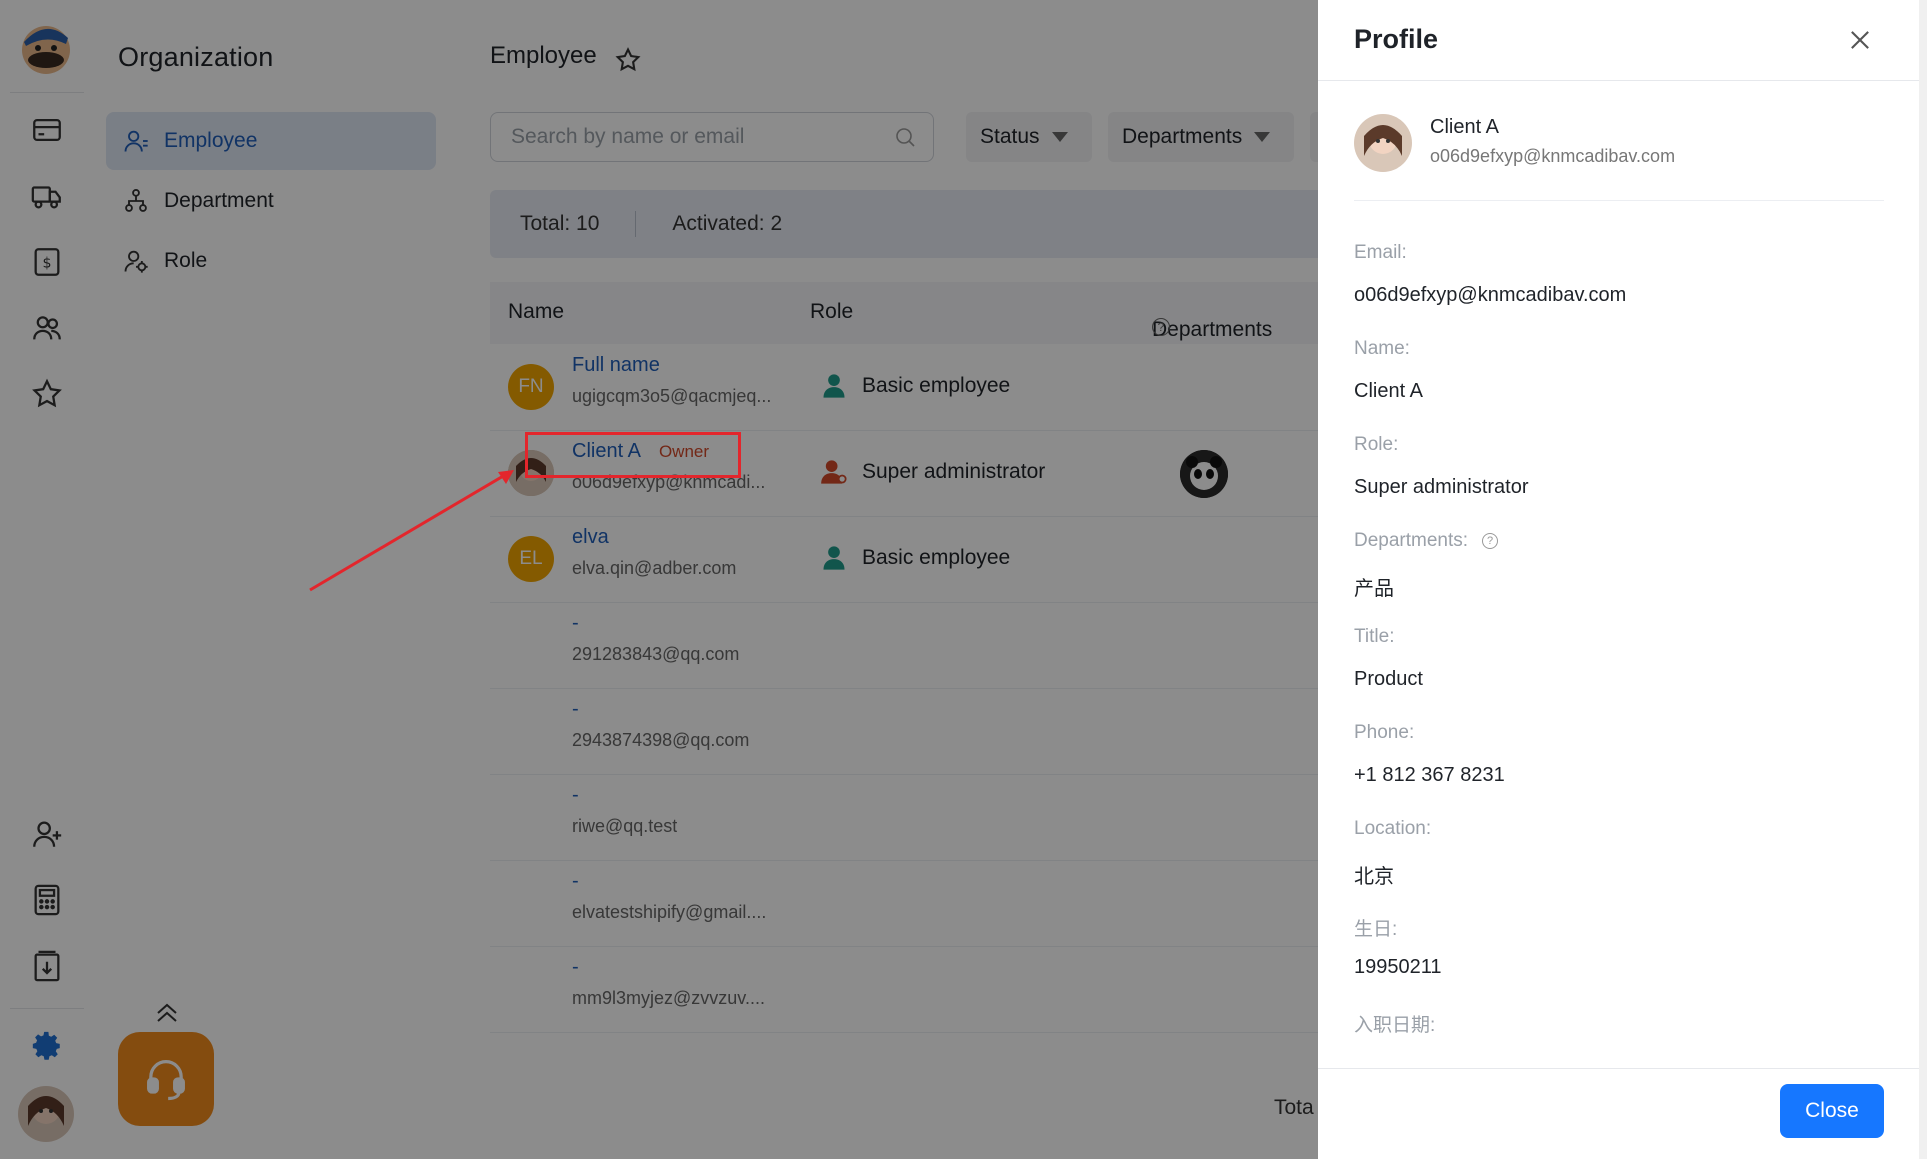 The width and height of the screenshot is (1927, 1159). Describe the element at coordinates (1429, 775) in the screenshot. I see `field-value-phone: +1 812 367 8231` at that location.